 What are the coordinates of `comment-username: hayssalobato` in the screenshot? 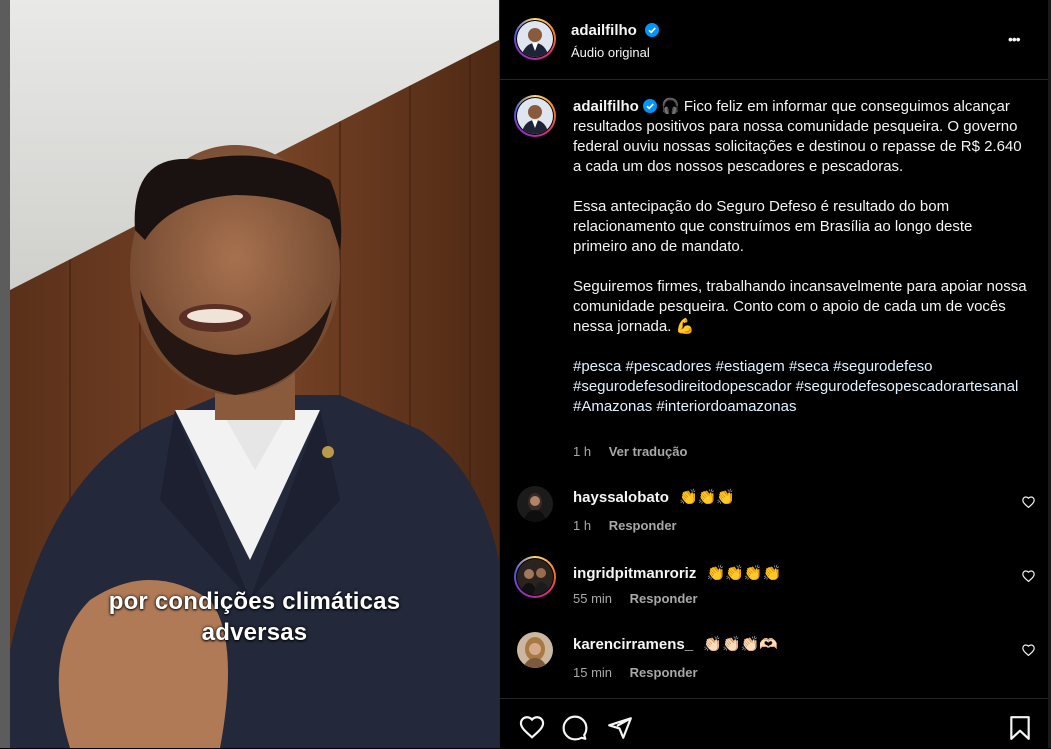 It's located at (621, 497).